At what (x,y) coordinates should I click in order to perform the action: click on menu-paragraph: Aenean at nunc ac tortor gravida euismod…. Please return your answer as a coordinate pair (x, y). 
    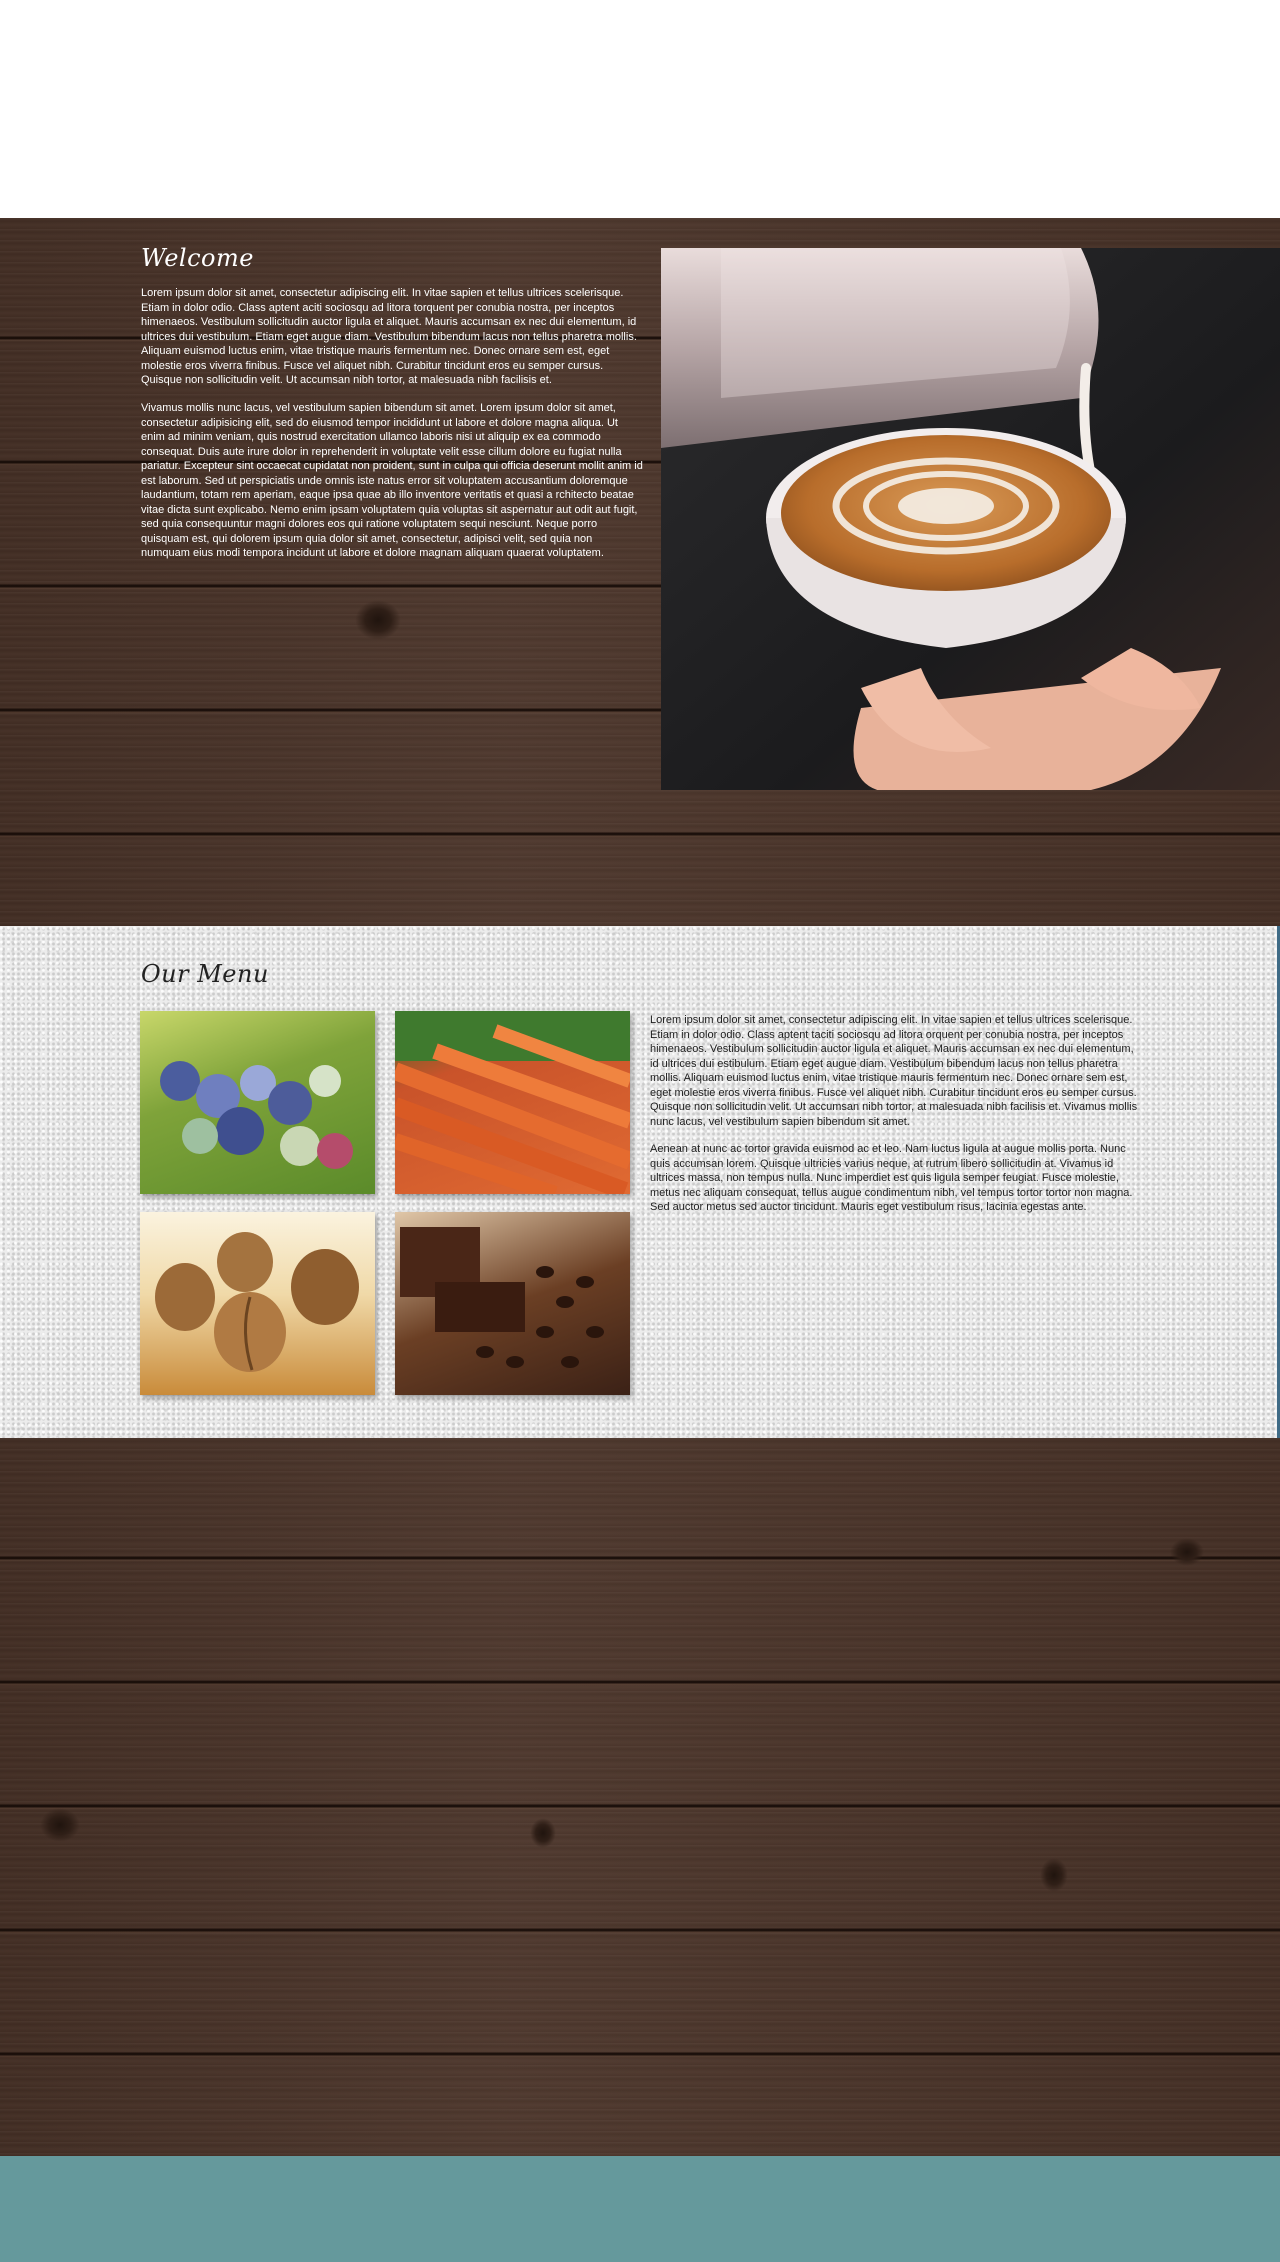
    Looking at the image, I should click on (891, 1178).